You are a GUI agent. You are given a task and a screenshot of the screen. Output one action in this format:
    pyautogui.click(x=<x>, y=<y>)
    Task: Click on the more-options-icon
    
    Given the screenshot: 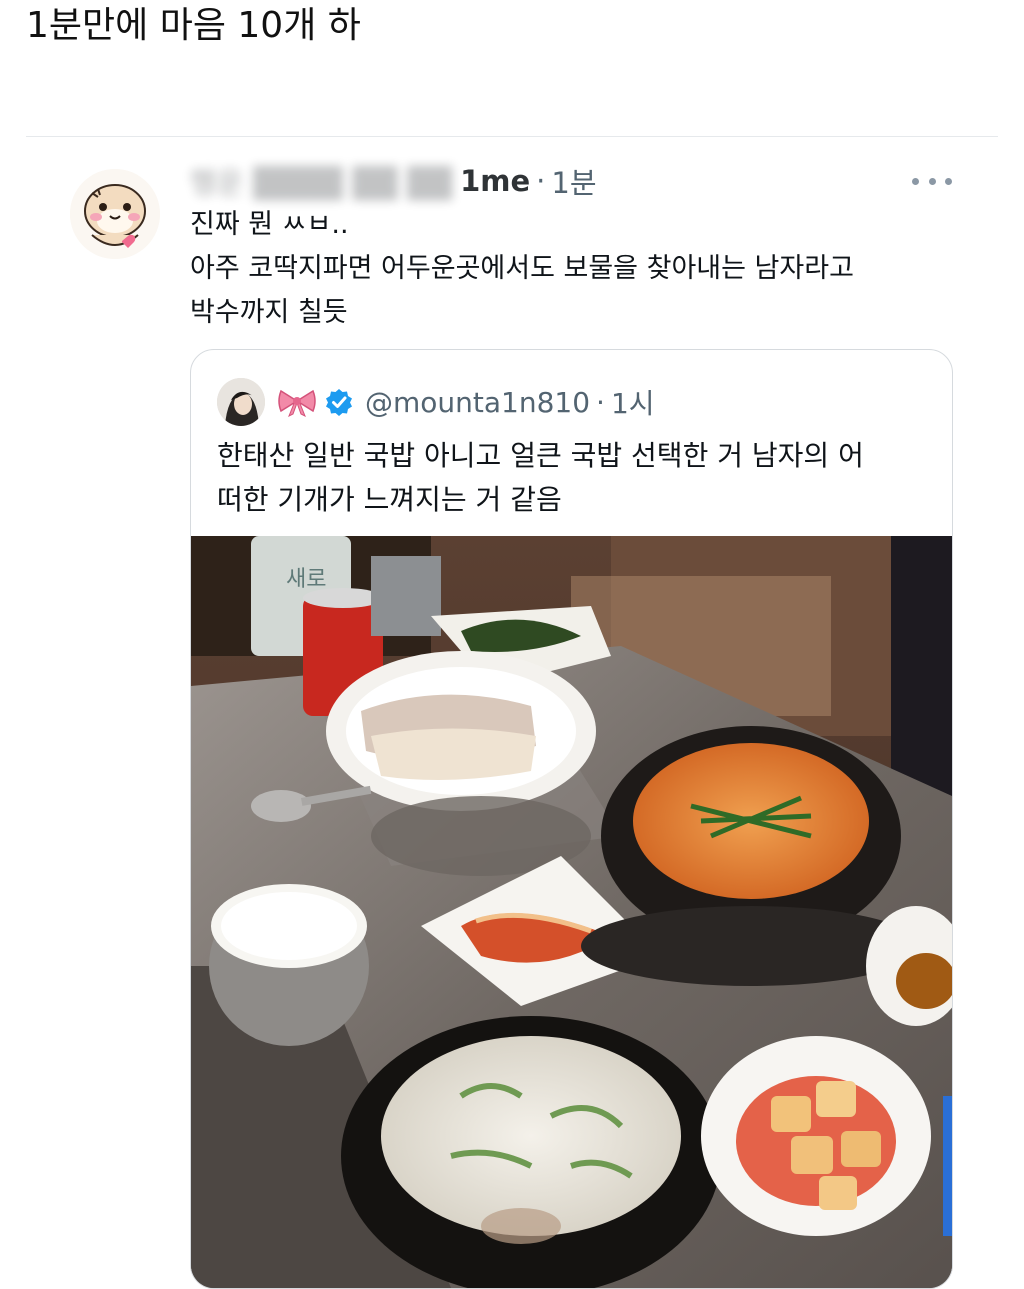 What is the action you would take?
    pyautogui.click(x=932, y=181)
    